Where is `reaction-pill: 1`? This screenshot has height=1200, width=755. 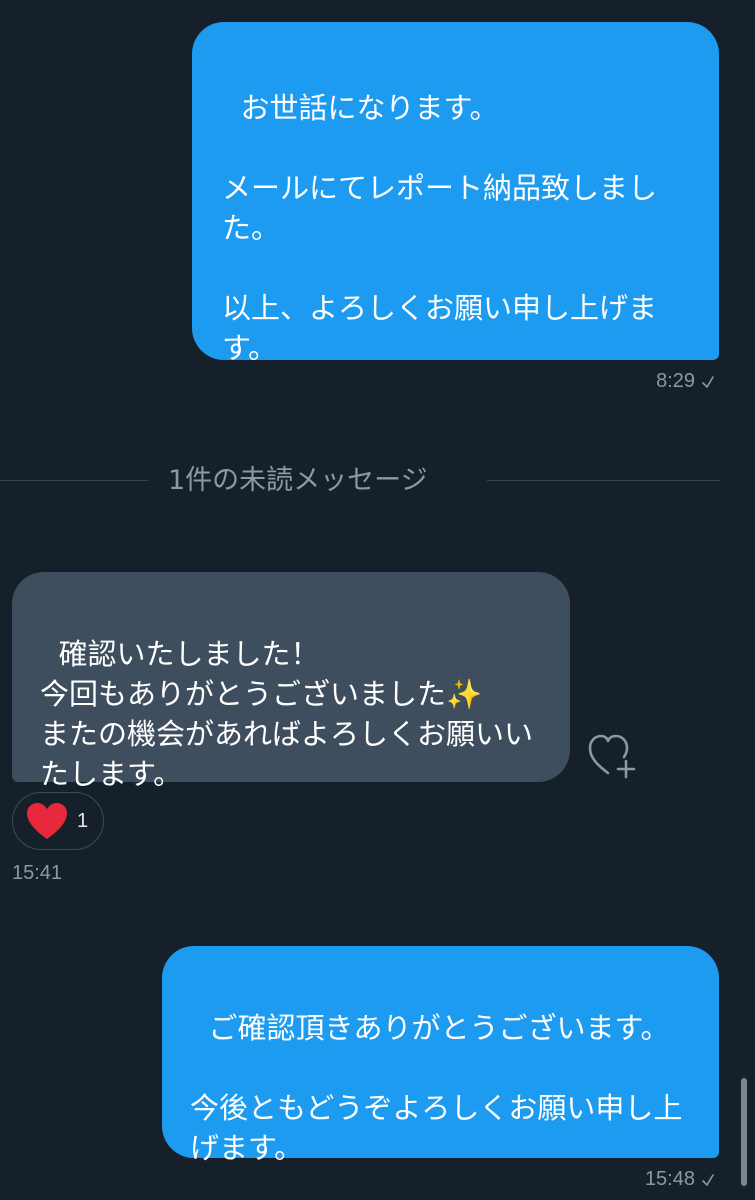 reaction-pill: 1 is located at coordinates (58, 821).